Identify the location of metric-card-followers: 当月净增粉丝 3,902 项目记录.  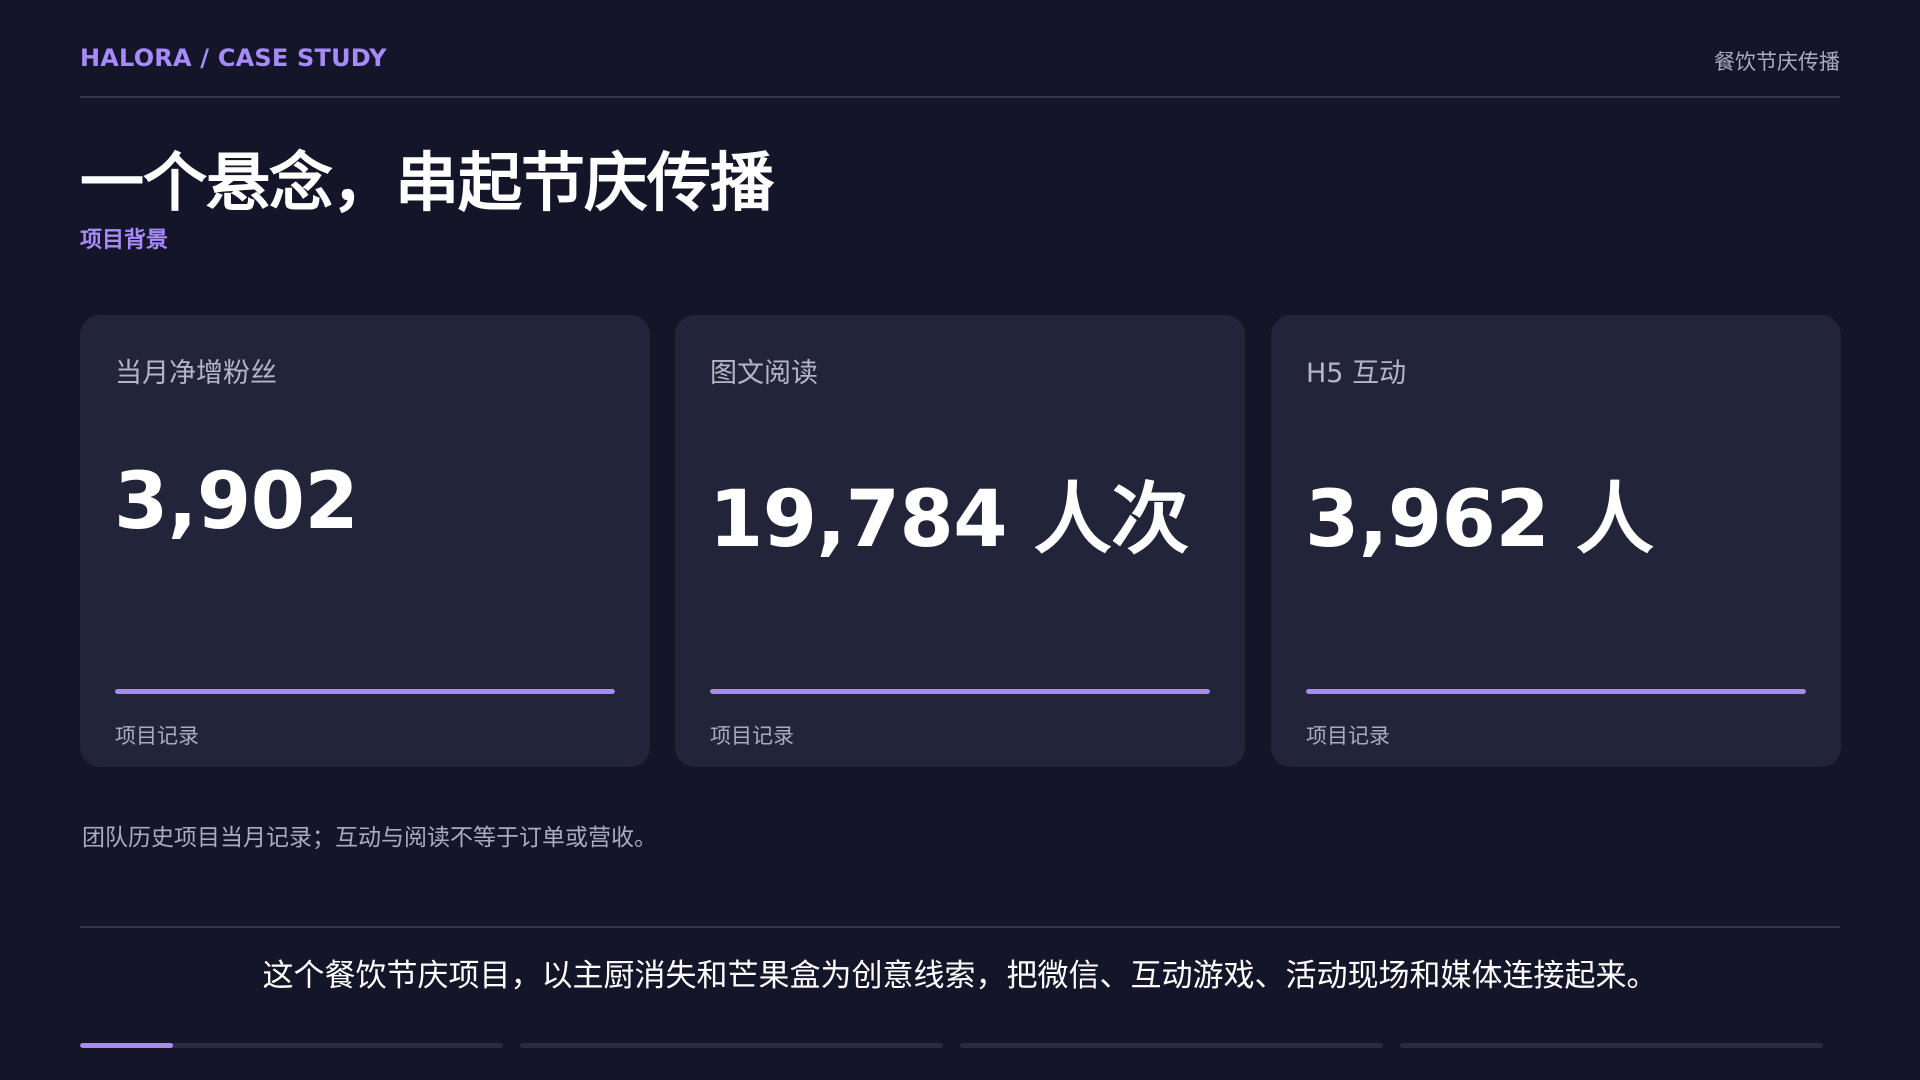
(365, 541).